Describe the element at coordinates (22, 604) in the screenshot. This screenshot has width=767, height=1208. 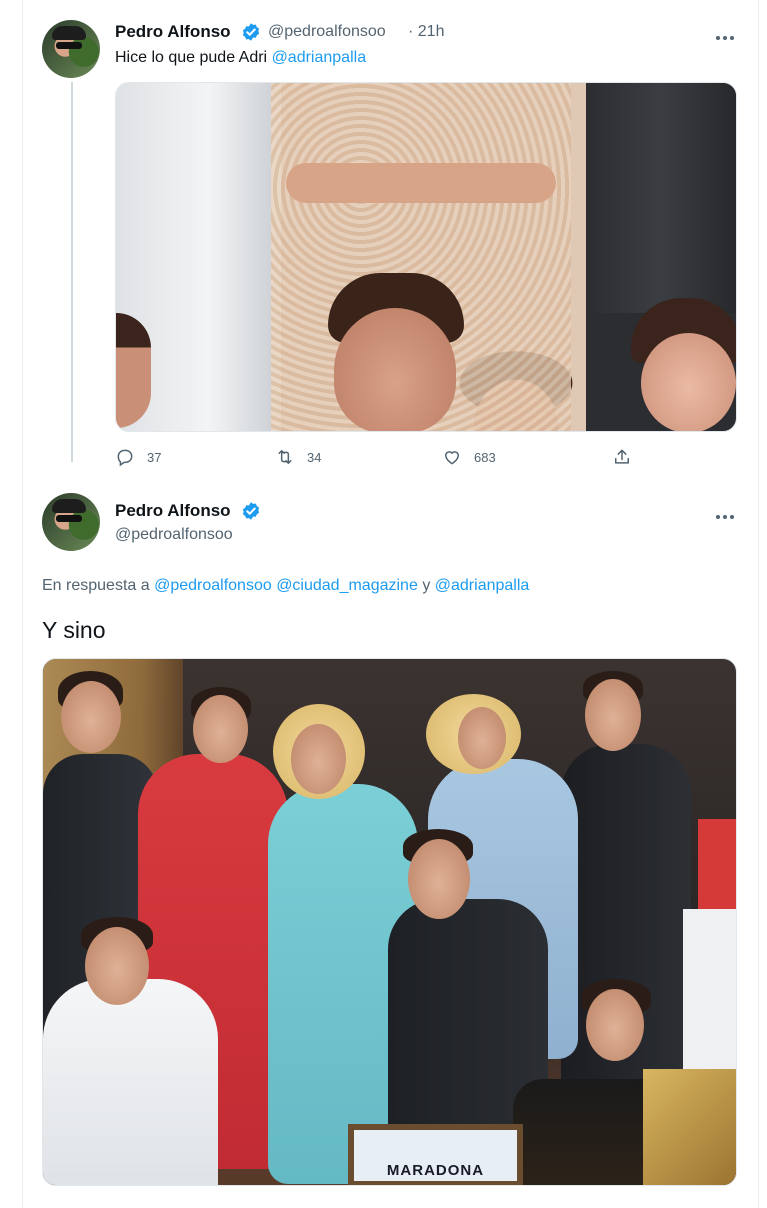
I see `timeline-border-left` at that location.